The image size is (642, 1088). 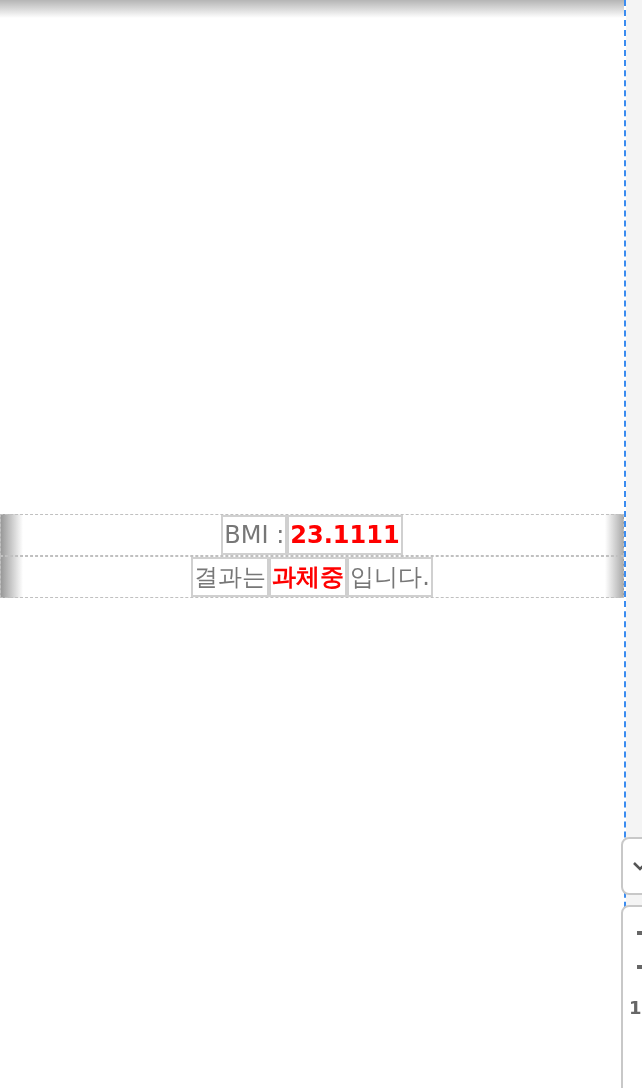 What do you see at coordinates (308, 577) in the screenshot?
I see `result-value: 과체중` at bounding box center [308, 577].